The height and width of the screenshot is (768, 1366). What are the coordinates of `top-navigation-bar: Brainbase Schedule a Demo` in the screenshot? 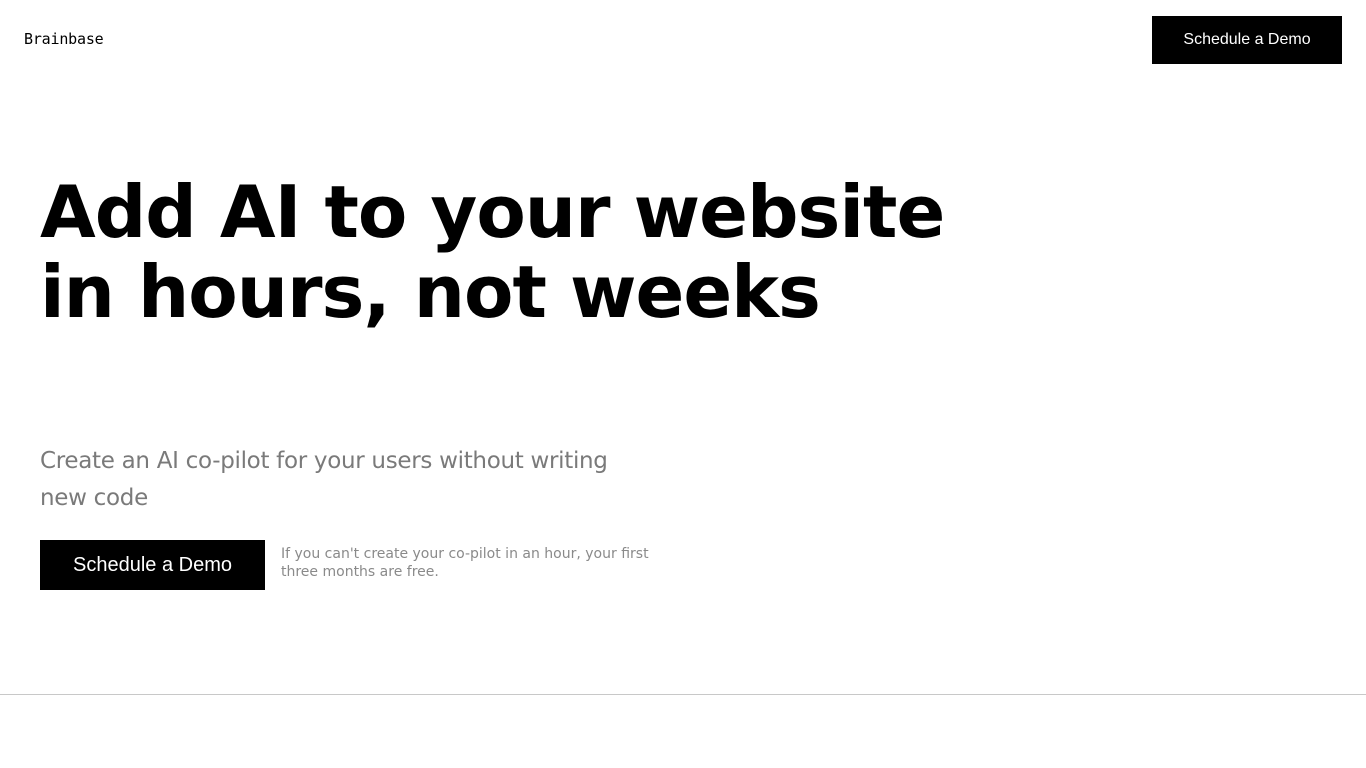 It's located at (683, 40).